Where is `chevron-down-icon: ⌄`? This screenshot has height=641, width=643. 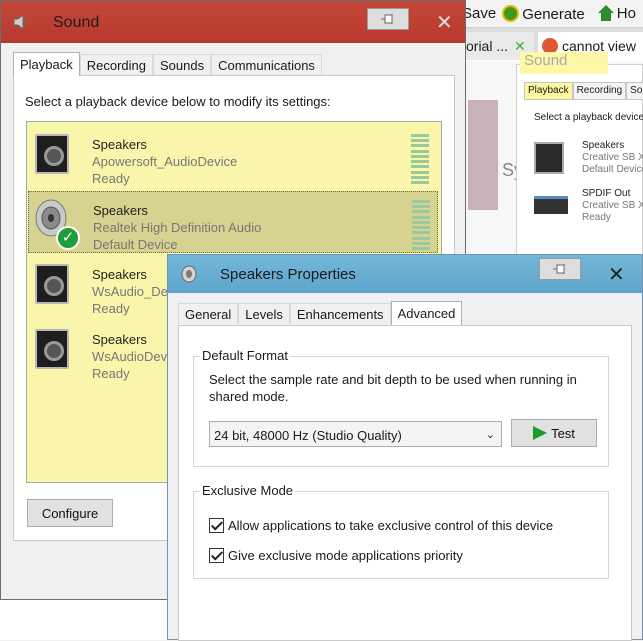 chevron-down-icon: ⌄ is located at coordinates (490, 435).